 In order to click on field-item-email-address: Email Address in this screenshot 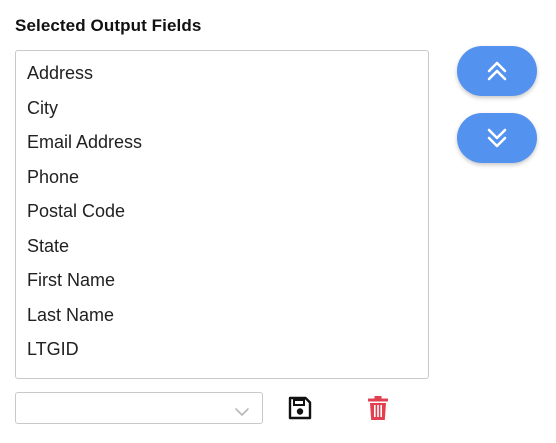, I will do `click(222, 148)`.